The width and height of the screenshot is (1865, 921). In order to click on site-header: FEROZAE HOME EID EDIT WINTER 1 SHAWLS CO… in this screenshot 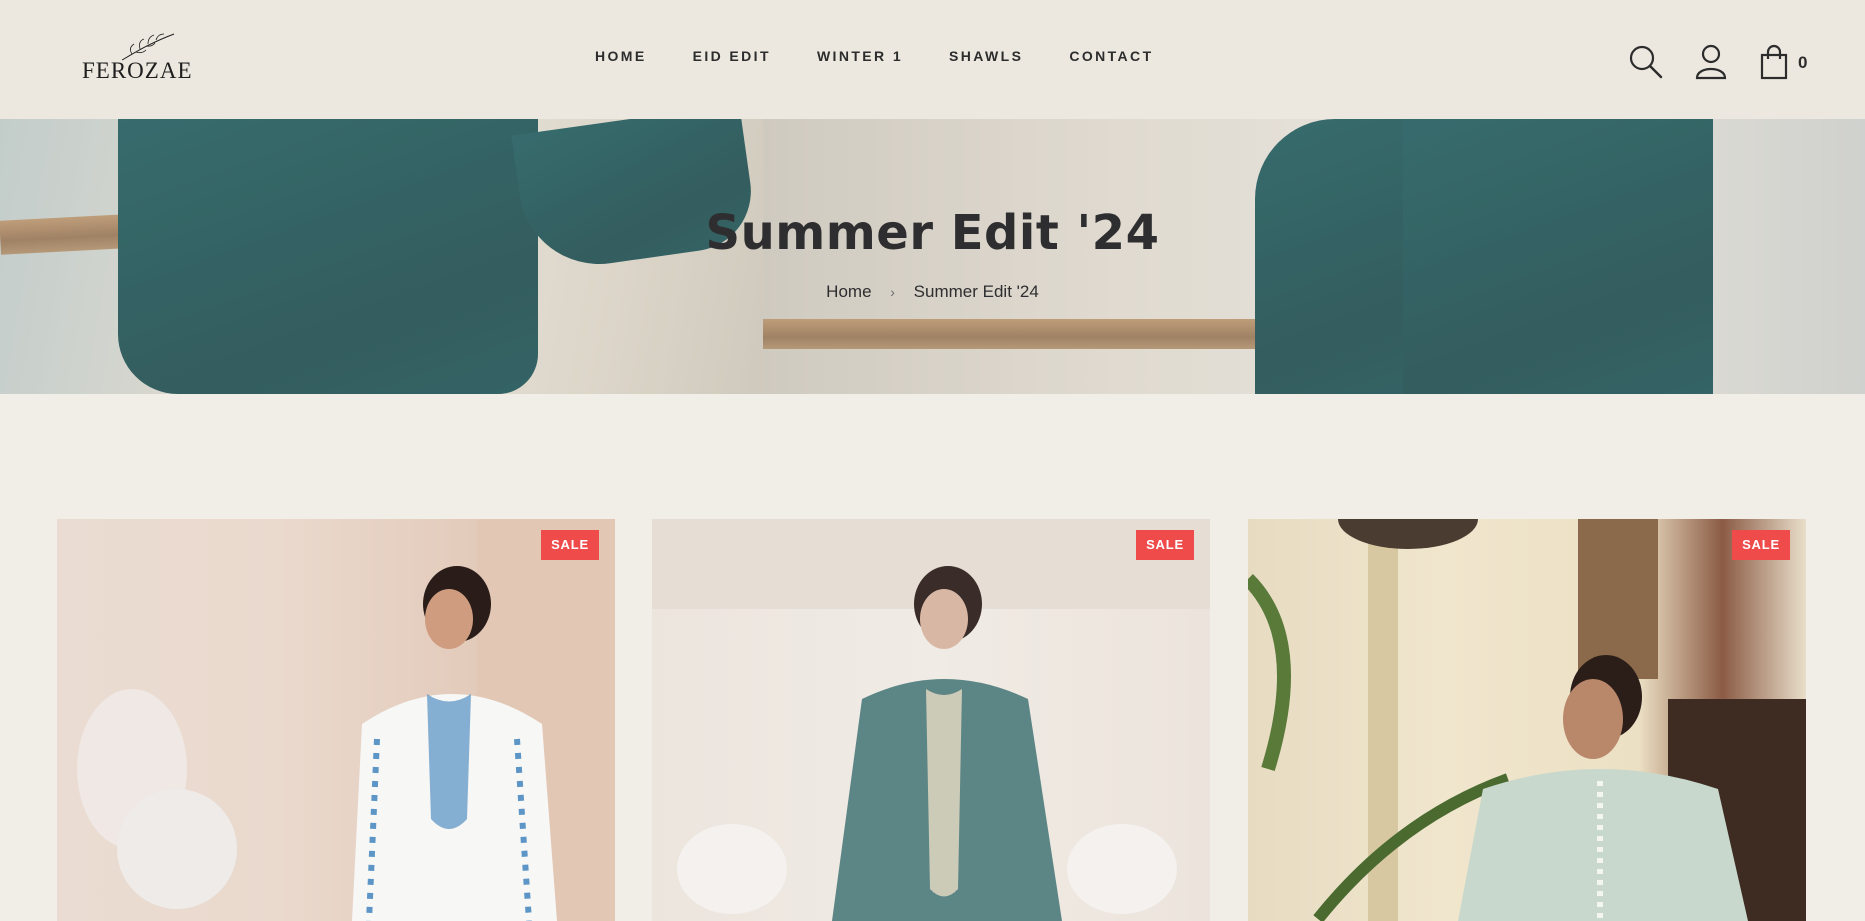, I will do `click(932, 59)`.